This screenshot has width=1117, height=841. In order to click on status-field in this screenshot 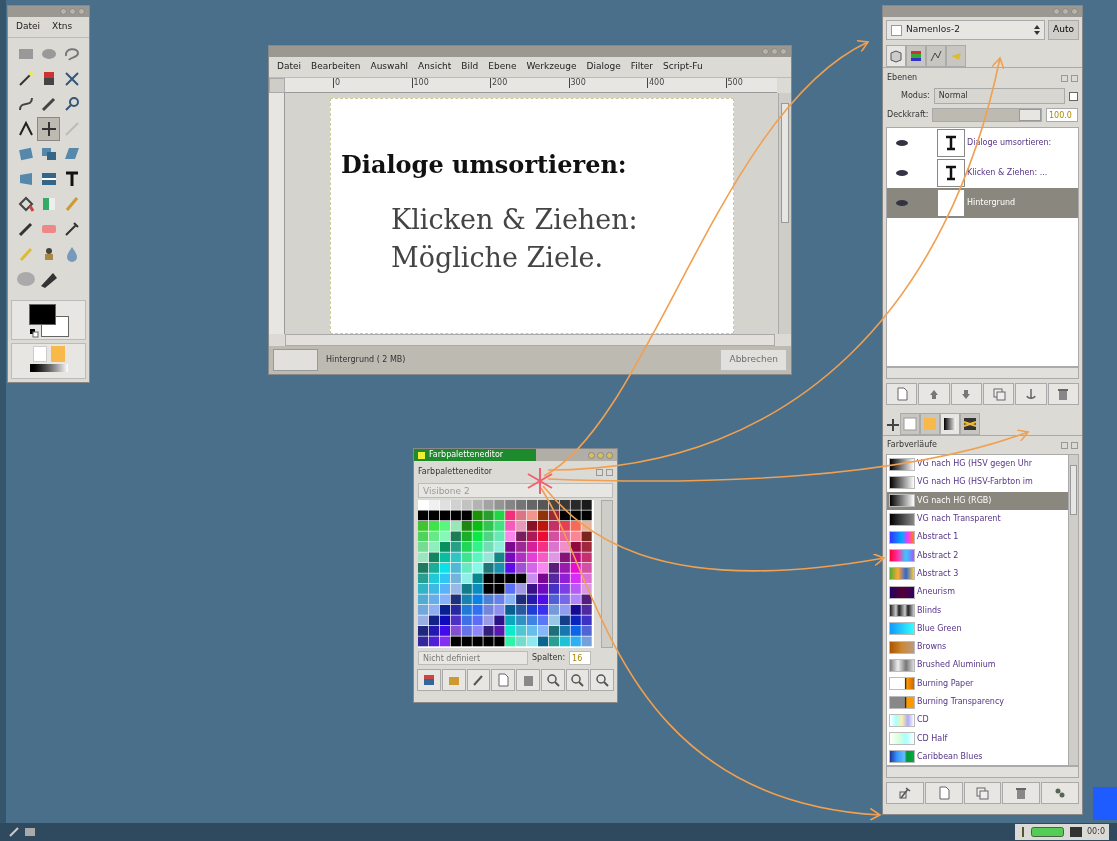, I will do `click(295, 360)`.